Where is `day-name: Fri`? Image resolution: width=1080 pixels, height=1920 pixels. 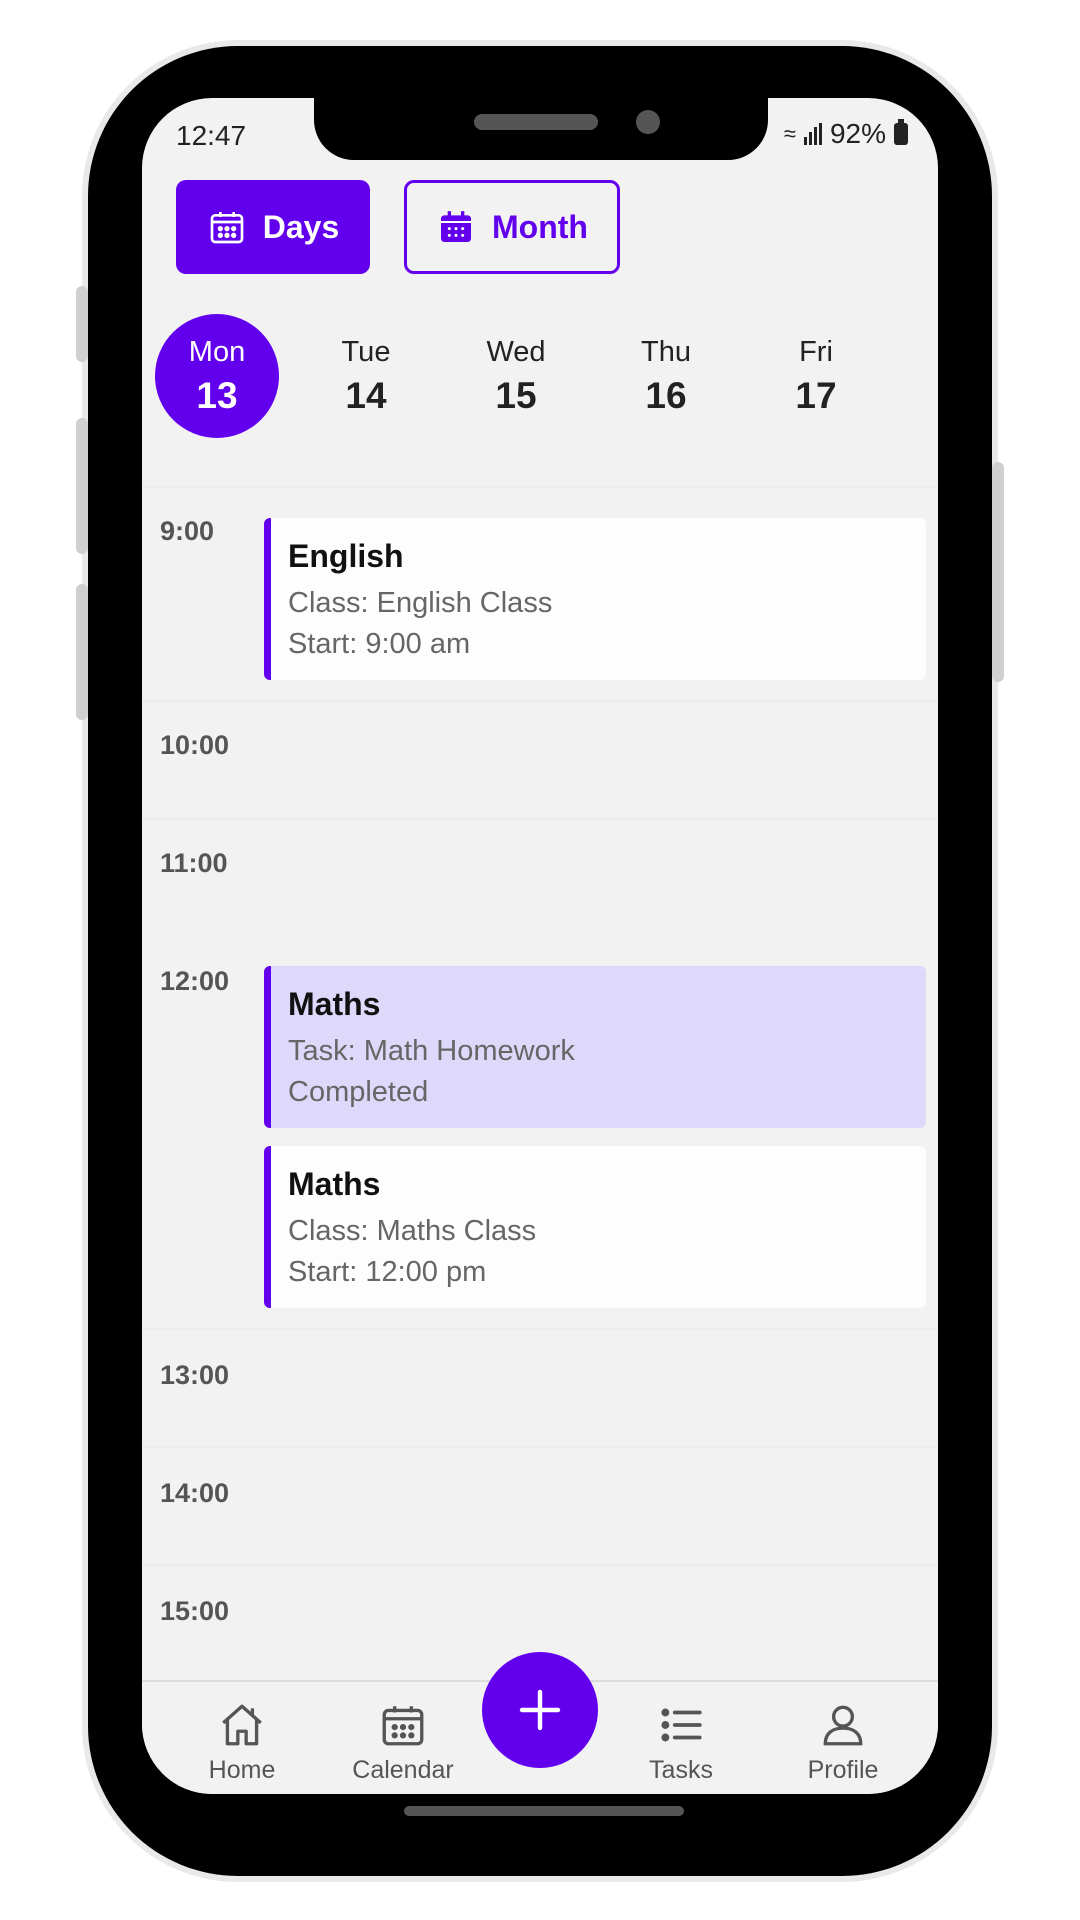
day-name: Fri is located at coordinates (816, 351).